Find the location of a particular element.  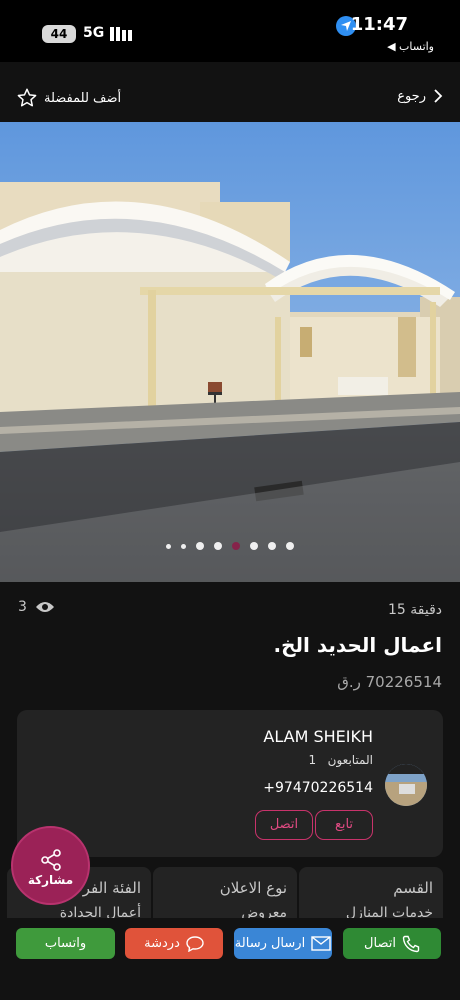

seller-phone: +97470226514 is located at coordinates (318, 788).